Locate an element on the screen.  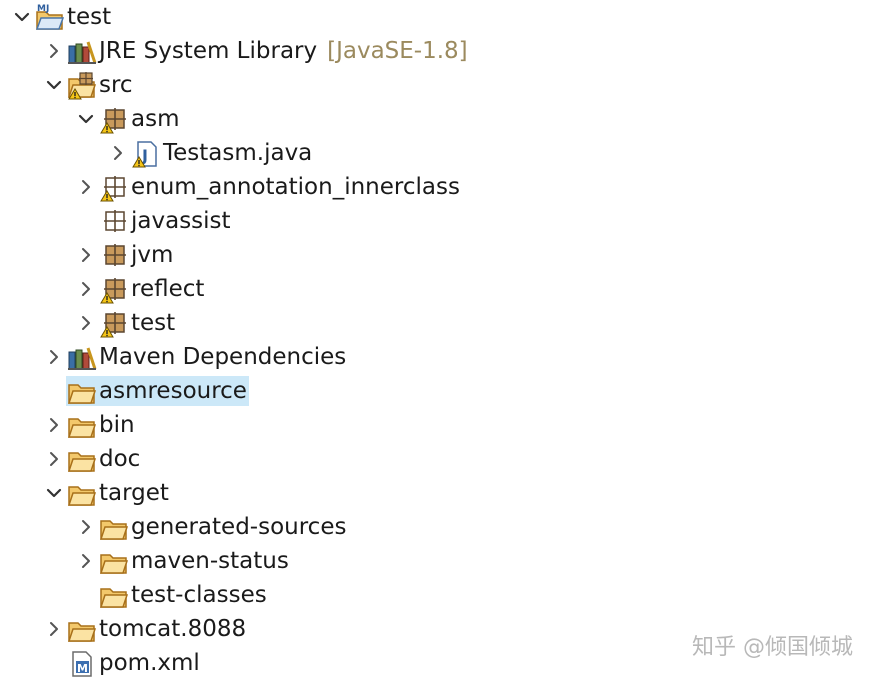
tree-node: jvm is located at coordinates (125, 255).